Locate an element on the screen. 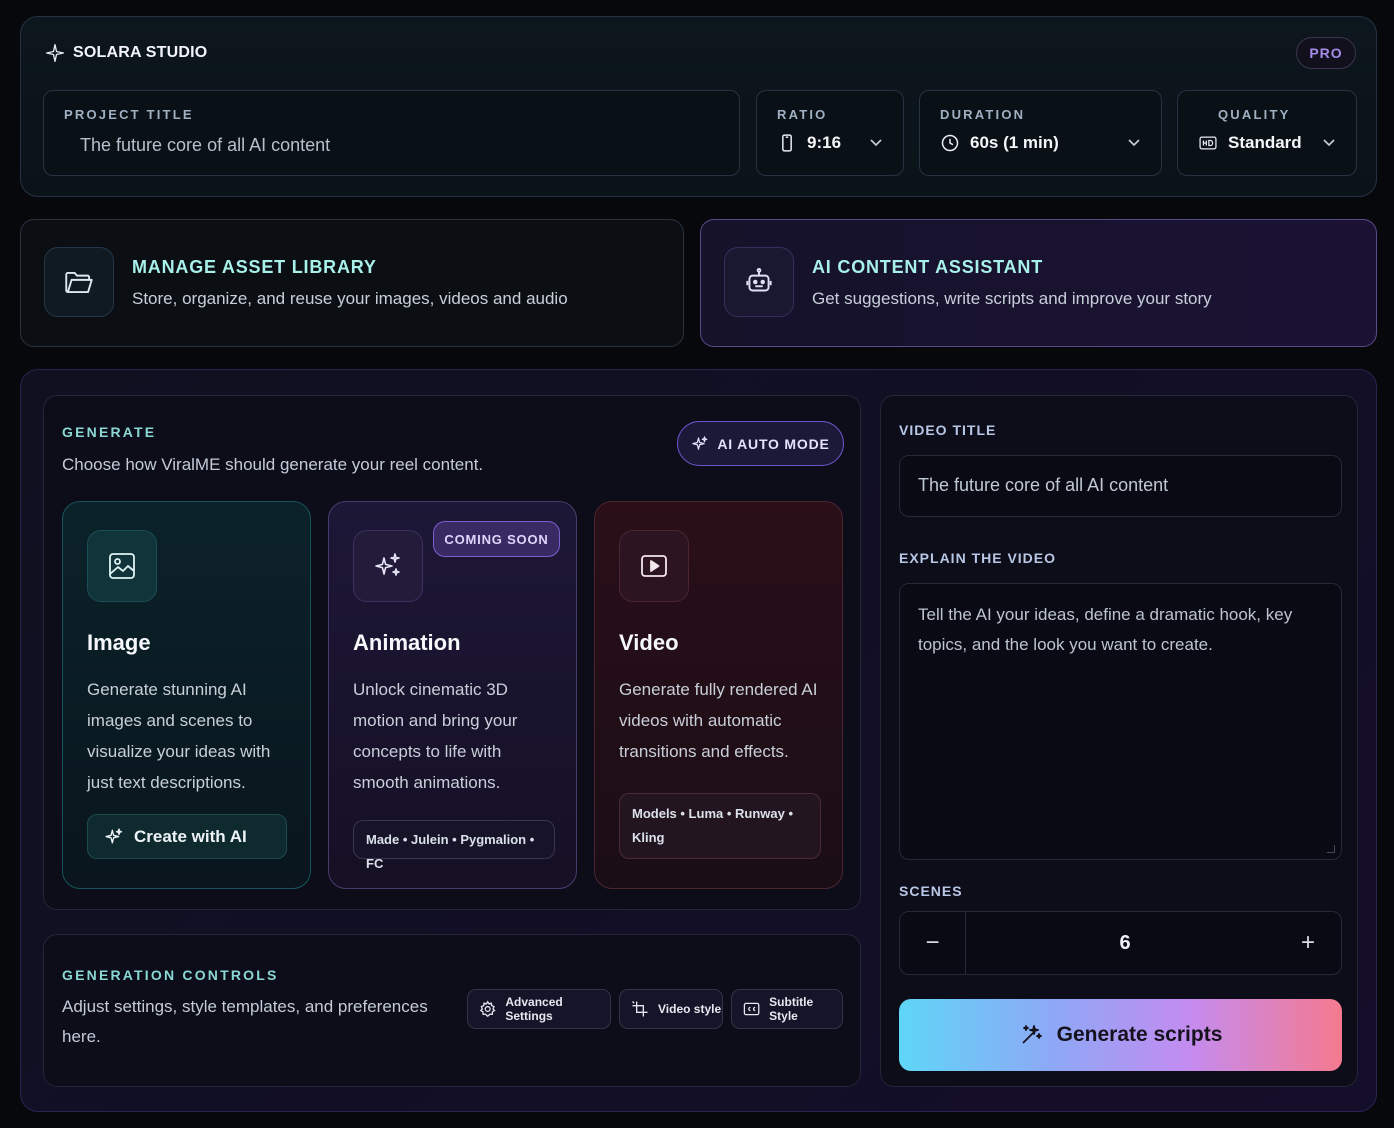 Image resolution: width=1394 pixels, height=1128 pixels. video-title: Video is located at coordinates (649, 642).